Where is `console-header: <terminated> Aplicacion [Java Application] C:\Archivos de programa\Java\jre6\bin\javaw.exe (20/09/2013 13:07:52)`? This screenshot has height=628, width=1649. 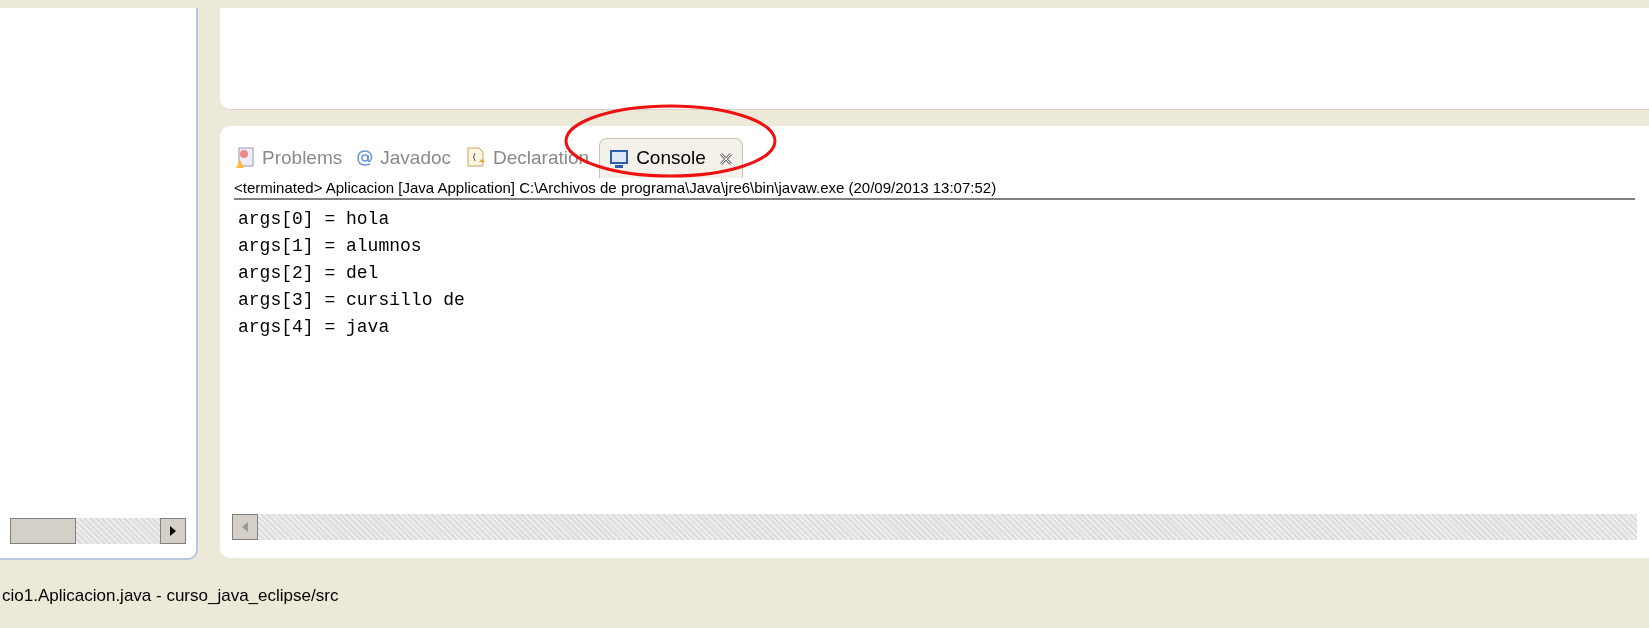
console-header: <terminated> Aplicacion [Java Application] C:\Archivos de programa\Java\jre6\bin\javaw.exe (20/09/2013 13:07:52) is located at coordinates (934, 189).